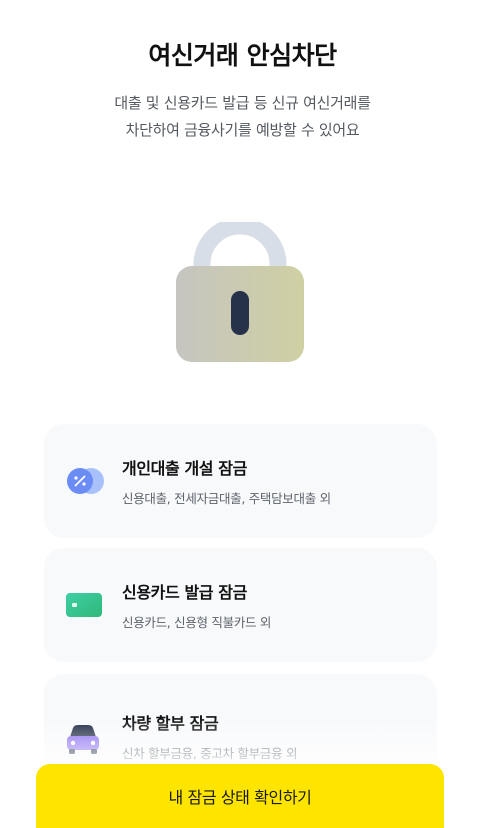 The image size is (485, 828). Describe the element at coordinates (184, 468) in the screenshot. I see `card-title: 개인대출 개설 잠금` at that location.